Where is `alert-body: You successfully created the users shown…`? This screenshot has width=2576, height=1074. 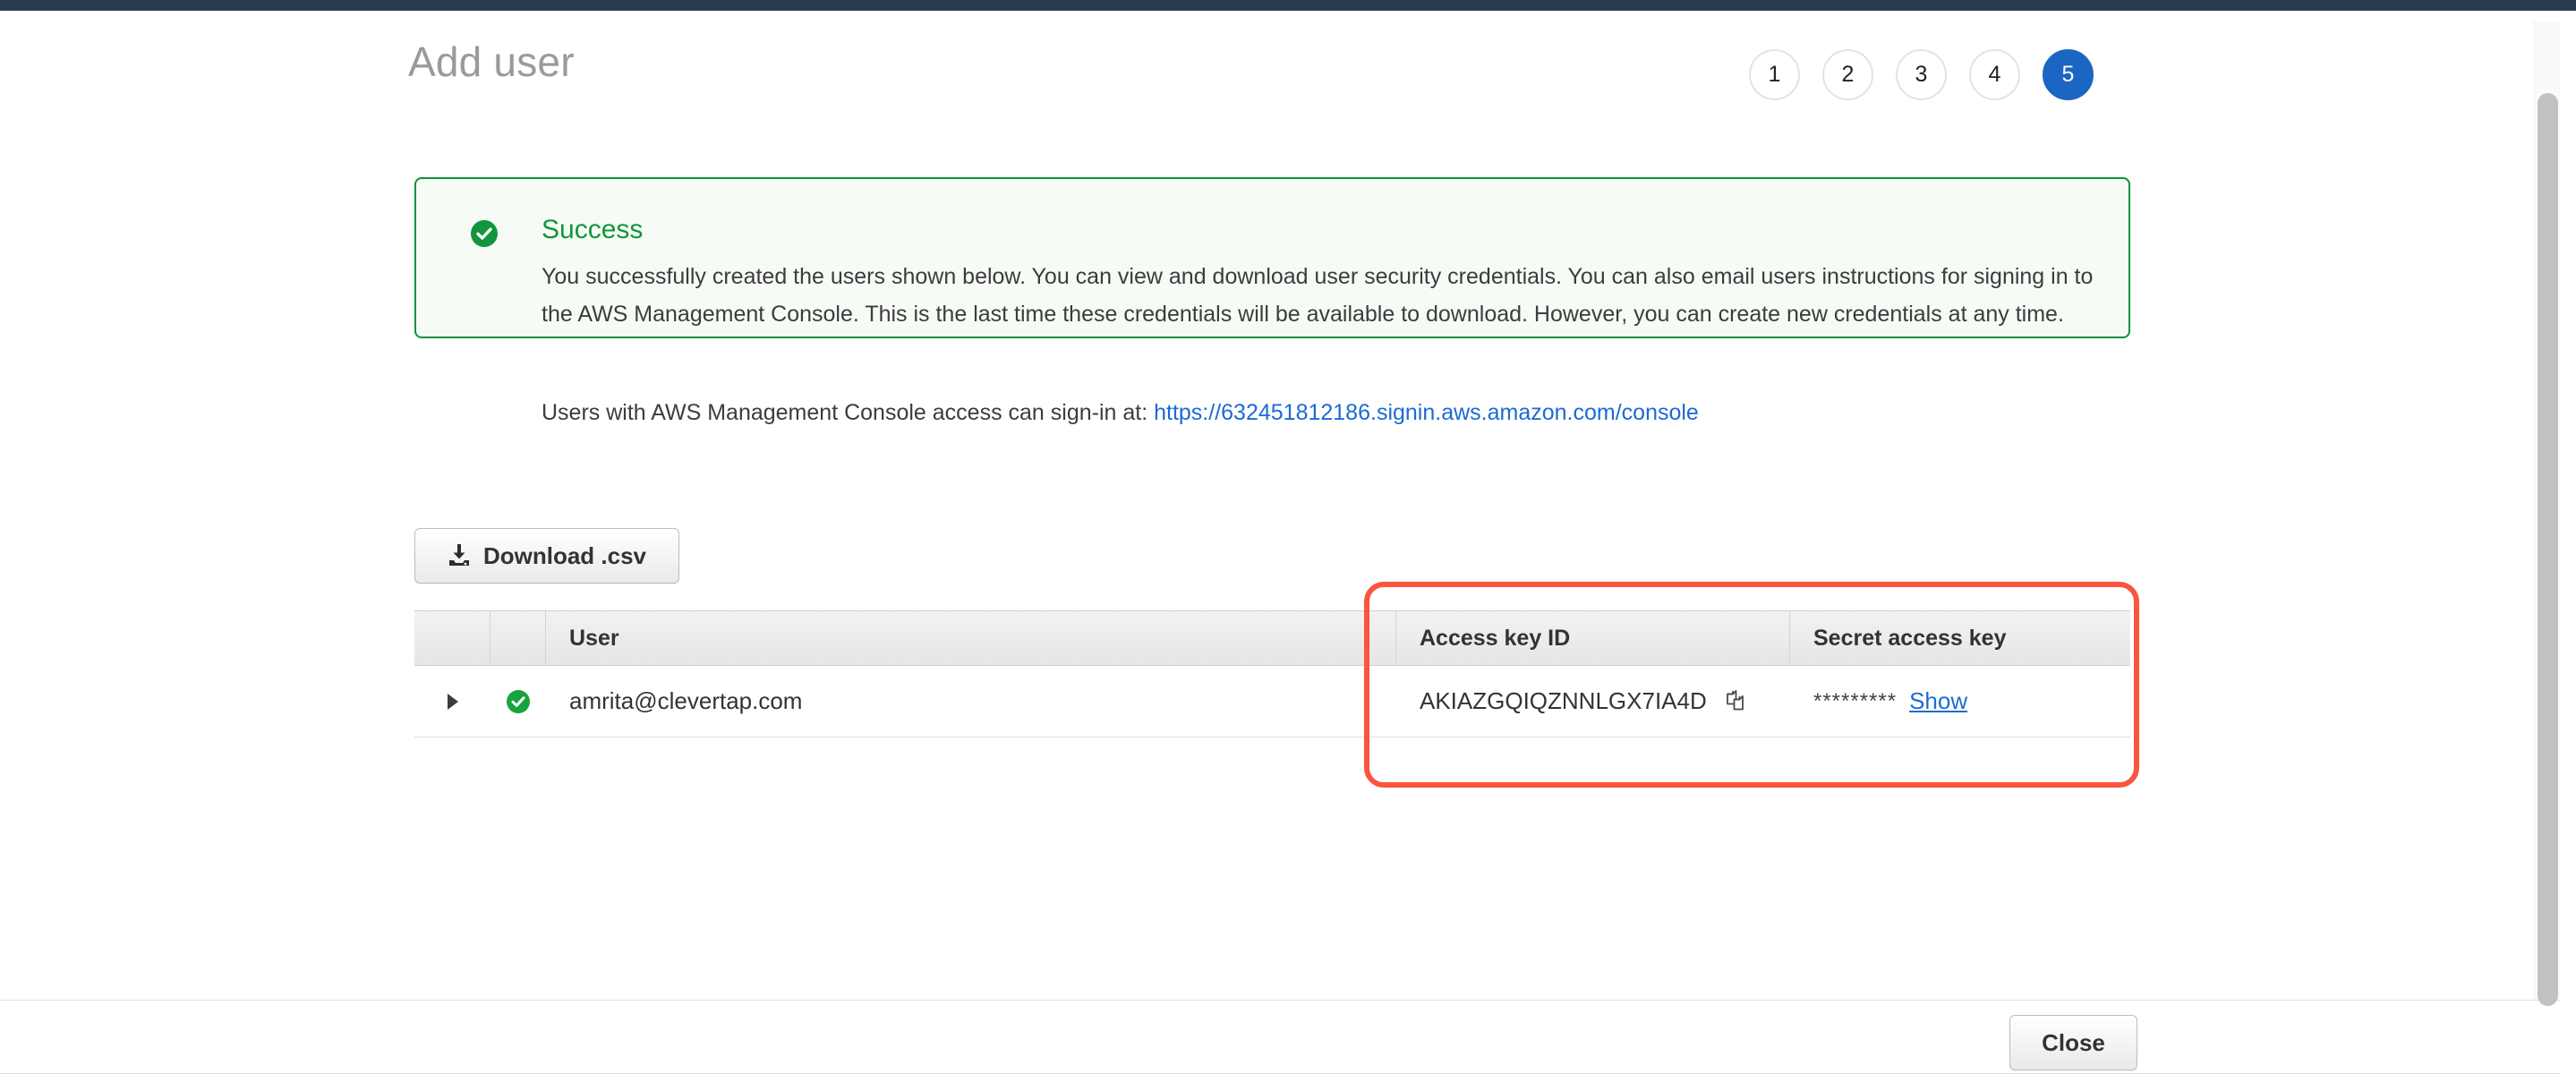
alert-body: You successfully created the users shown… is located at coordinates (1318, 295).